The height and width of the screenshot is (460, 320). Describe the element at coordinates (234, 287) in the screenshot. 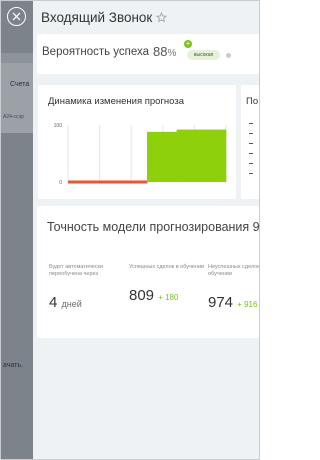

I see `stat-failed-deals: Неуспешных сделок в обучении 974 + 916` at that location.